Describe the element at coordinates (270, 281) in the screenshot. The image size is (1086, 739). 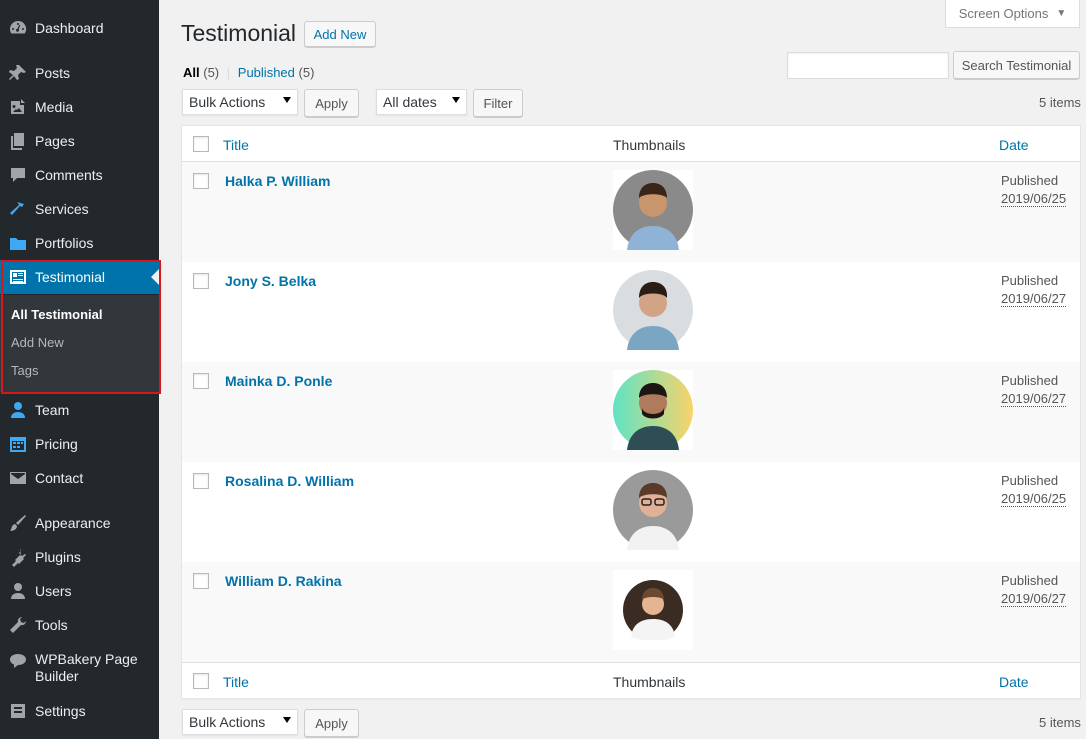
I see `row-title-link: Jony S. Belka` at that location.